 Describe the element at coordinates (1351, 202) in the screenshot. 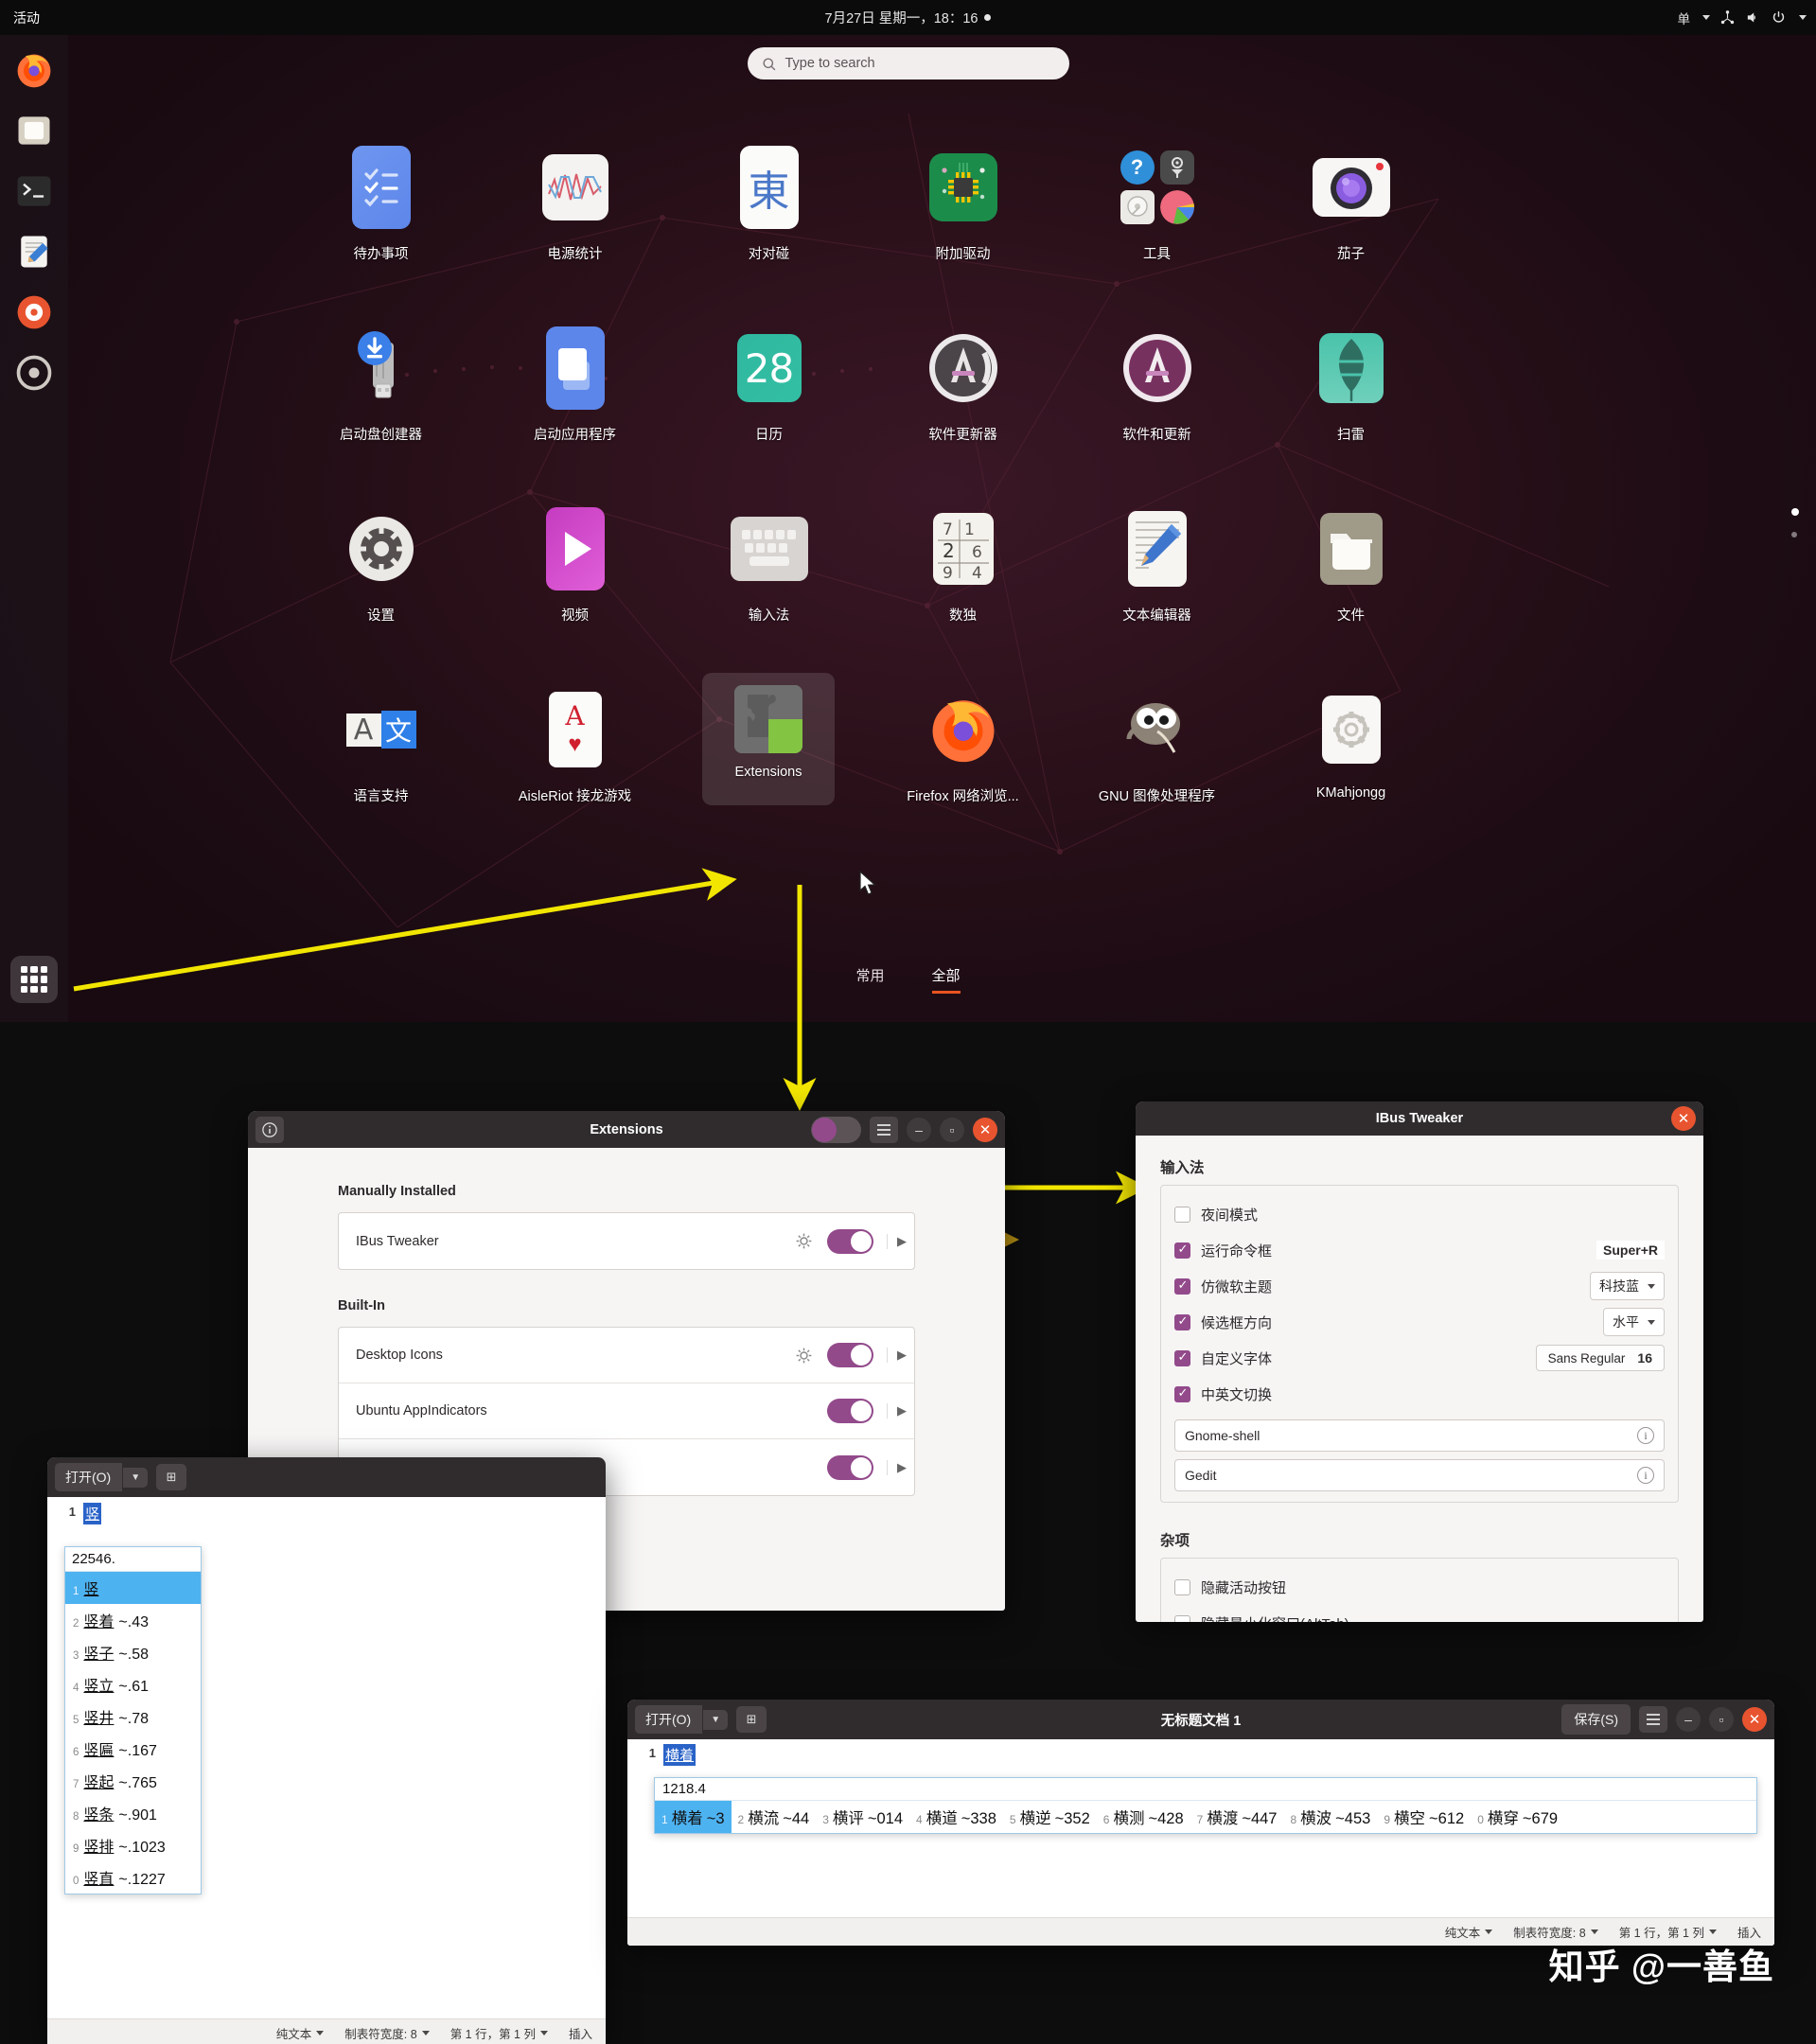

I see `app-icon-cheese: 茄子` at that location.